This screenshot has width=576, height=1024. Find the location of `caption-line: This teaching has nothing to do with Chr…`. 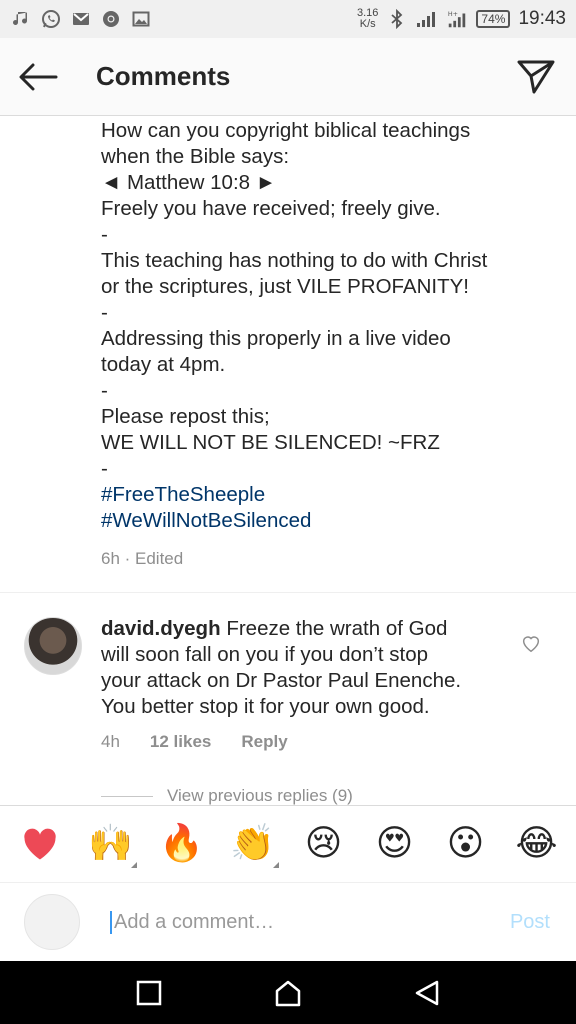

caption-line: This teaching has nothing to do with Chr… is located at coordinates (294, 260).